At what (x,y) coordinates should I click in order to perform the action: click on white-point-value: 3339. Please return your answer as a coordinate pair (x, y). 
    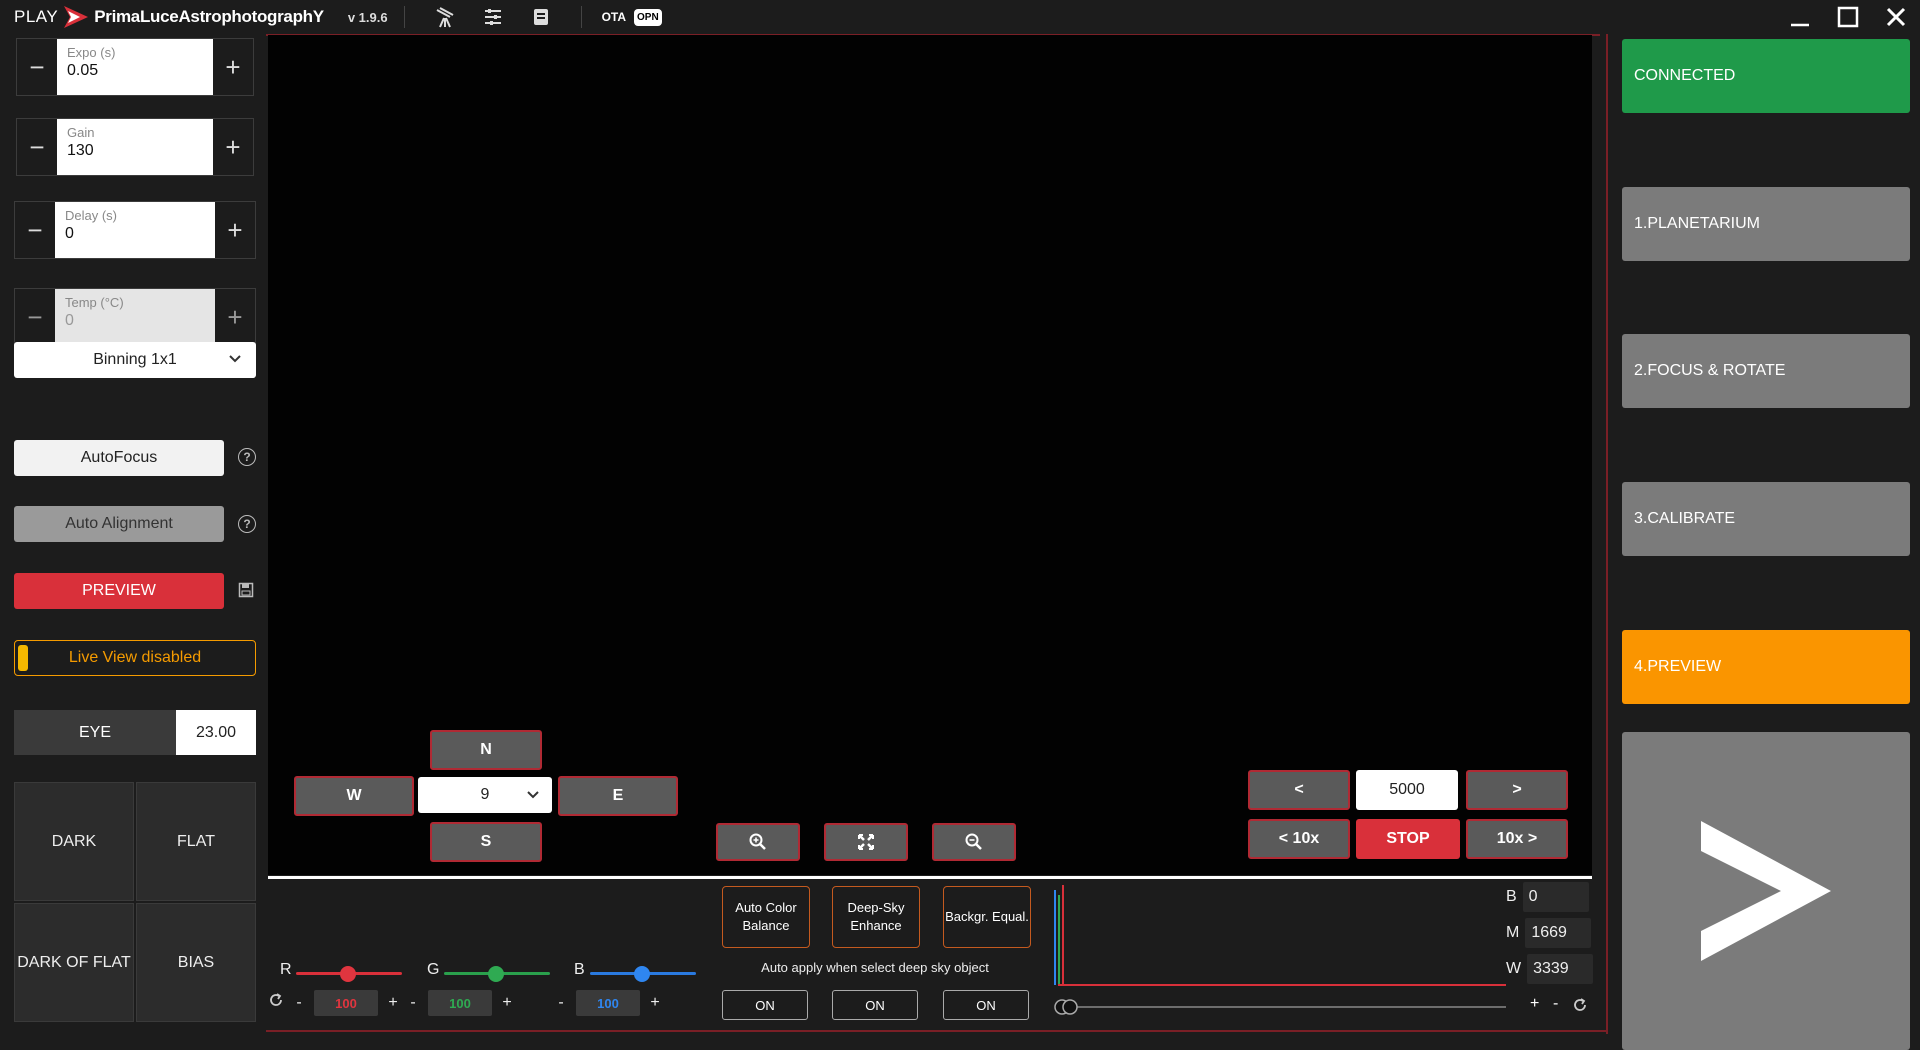
    Looking at the image, I should click on (1560, 969).